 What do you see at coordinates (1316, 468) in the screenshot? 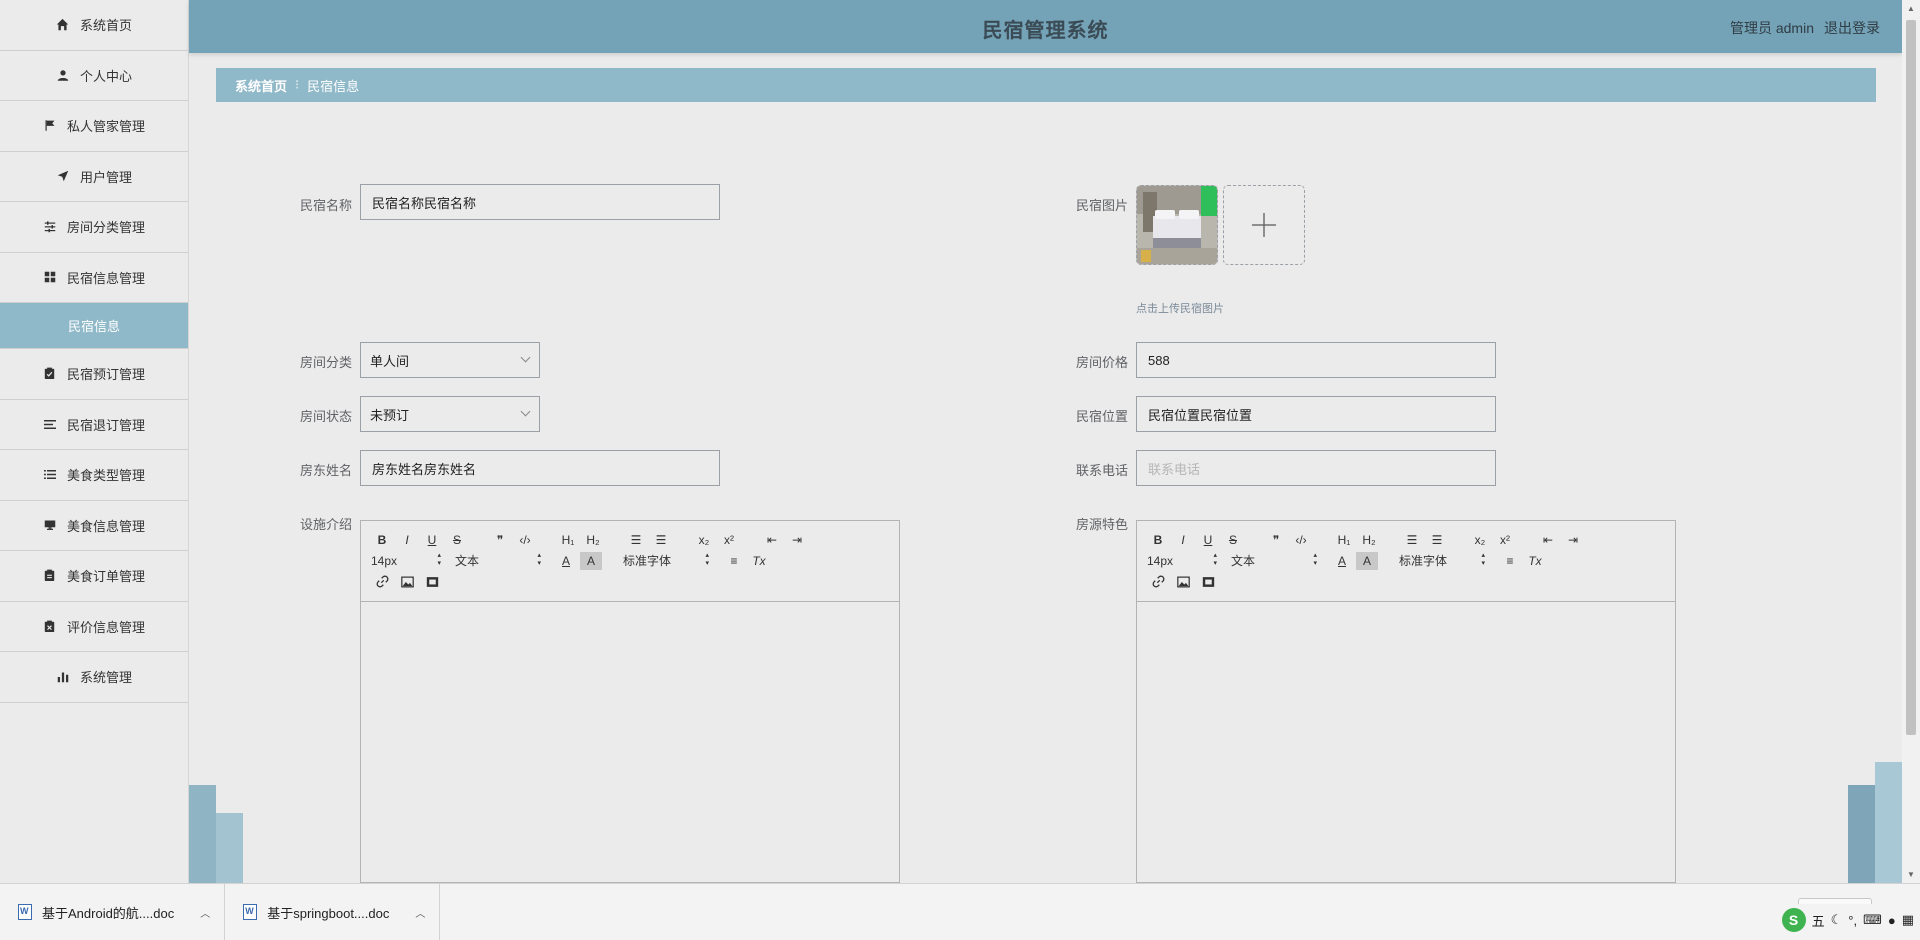
I see `phone-input: 联系电话` at bounding box center [1316, 468].